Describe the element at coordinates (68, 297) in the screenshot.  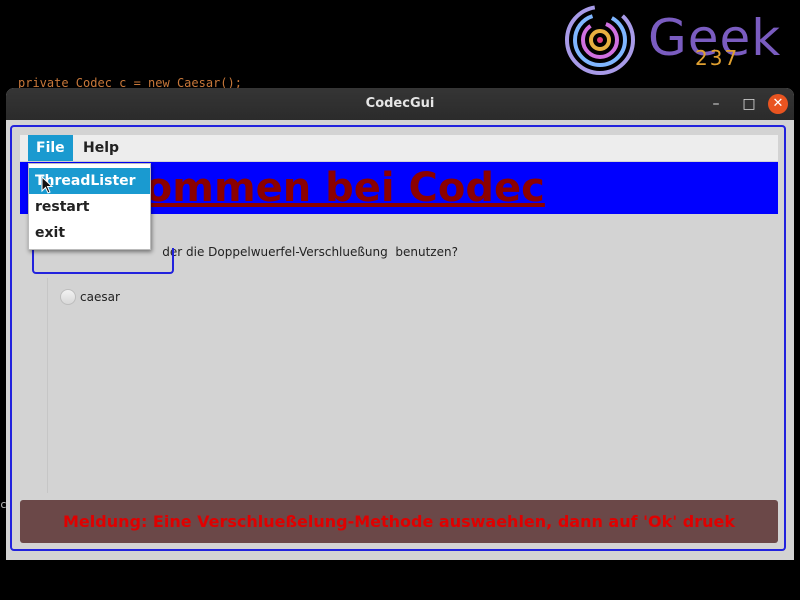
I see `radio-unchecked-icon` at that location.